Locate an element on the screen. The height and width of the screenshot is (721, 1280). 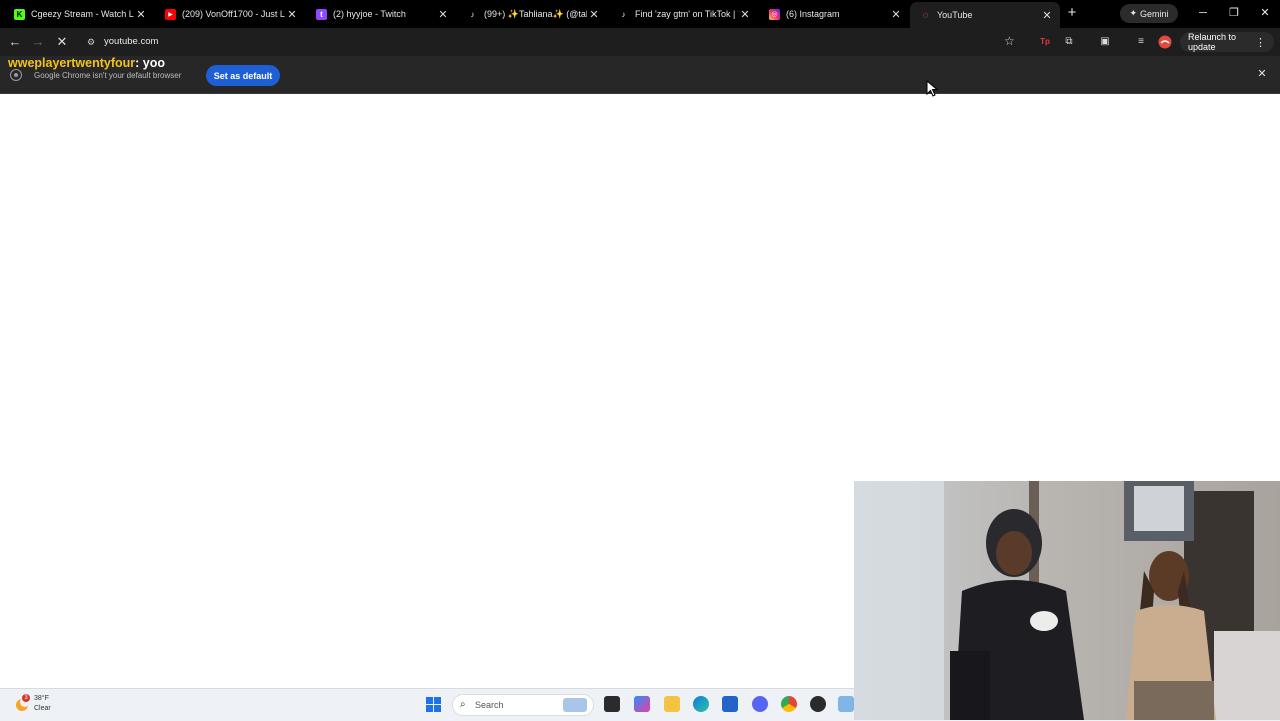
tab-youtube-vonoff: ▶ (209) VonOff1700 - Just Liste ✕ is located at coordinates (230, 14).